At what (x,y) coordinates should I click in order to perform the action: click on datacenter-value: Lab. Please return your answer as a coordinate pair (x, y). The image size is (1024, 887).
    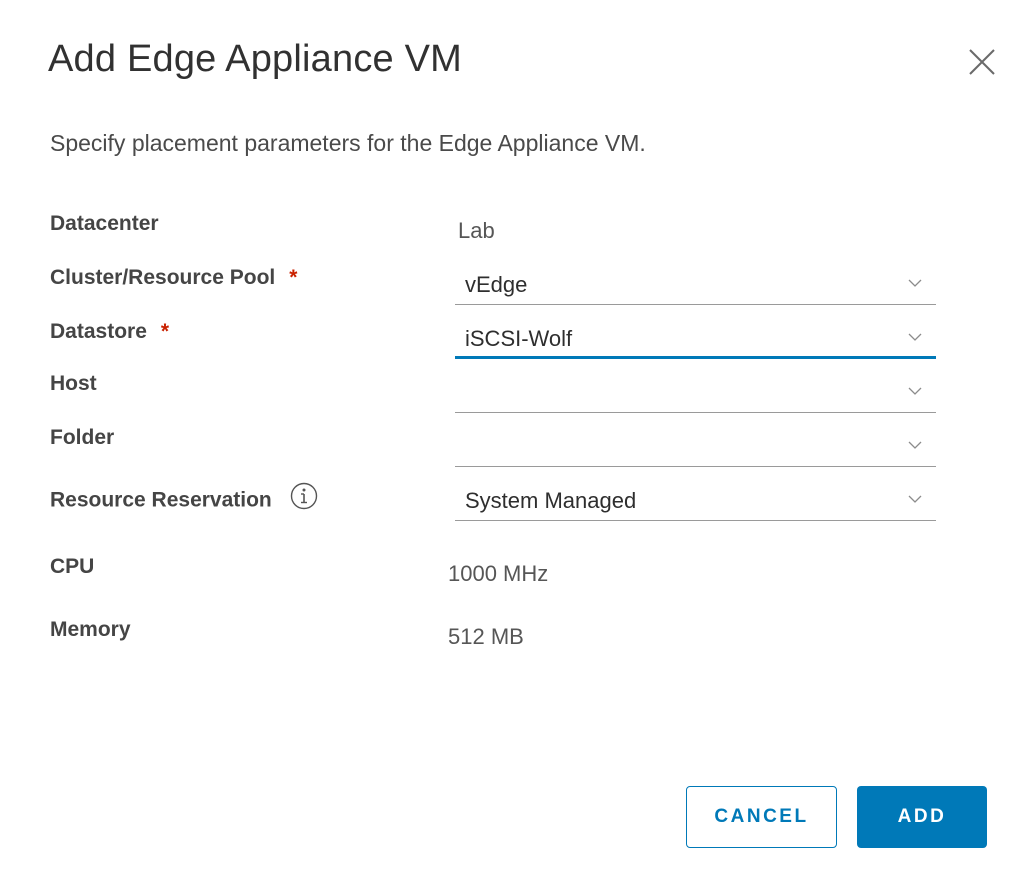
    Looking at the image, I should click on (476, 230).